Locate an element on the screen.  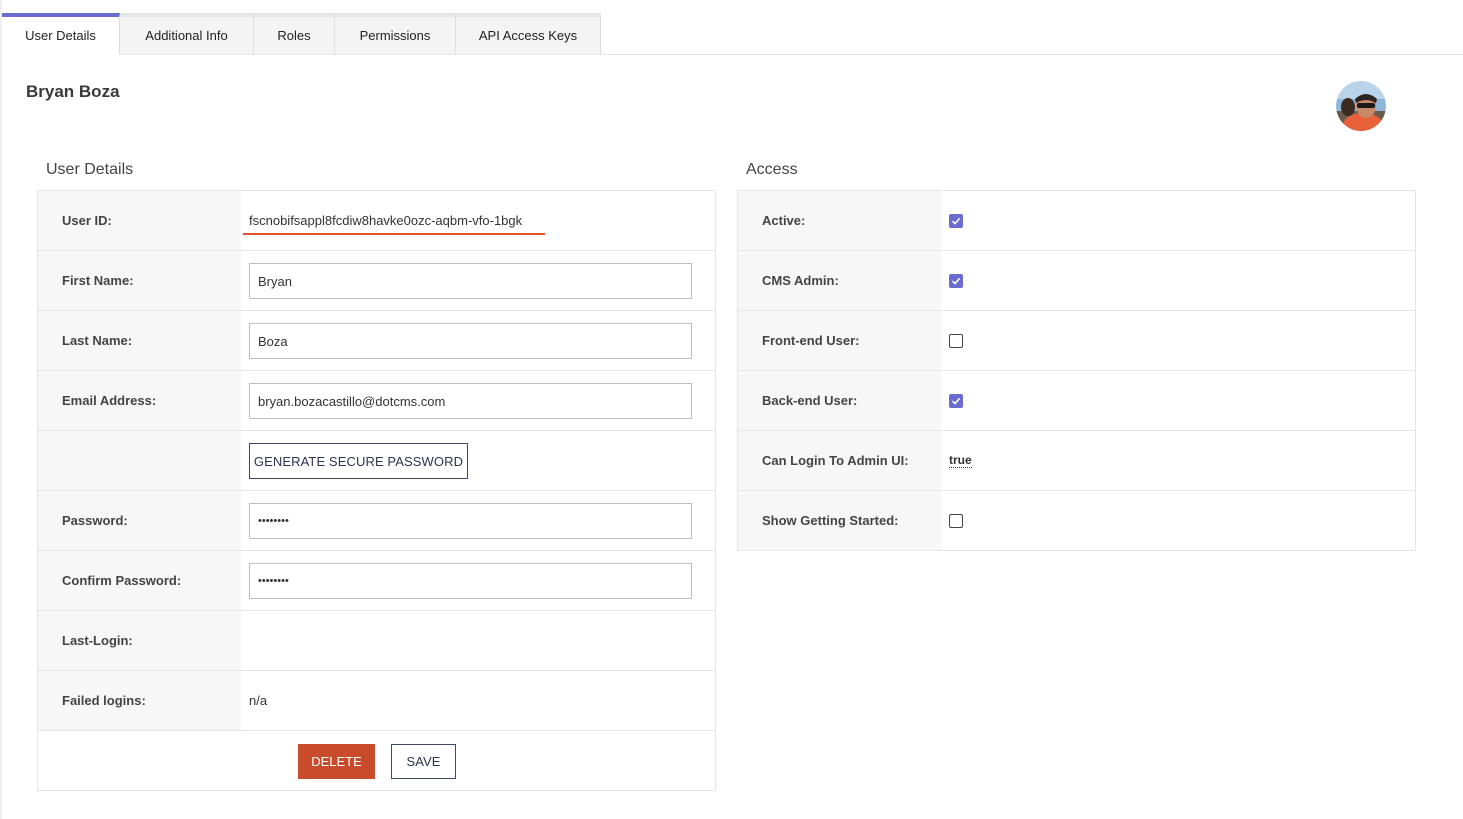
avatar is located at coordinates (1361, 106).